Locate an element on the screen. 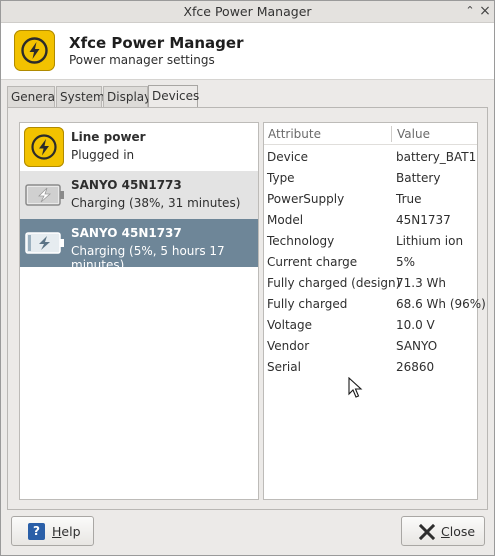 This screenshot has width=495, height=556. attribute-value: 5% is located at coordinates (406, 262).